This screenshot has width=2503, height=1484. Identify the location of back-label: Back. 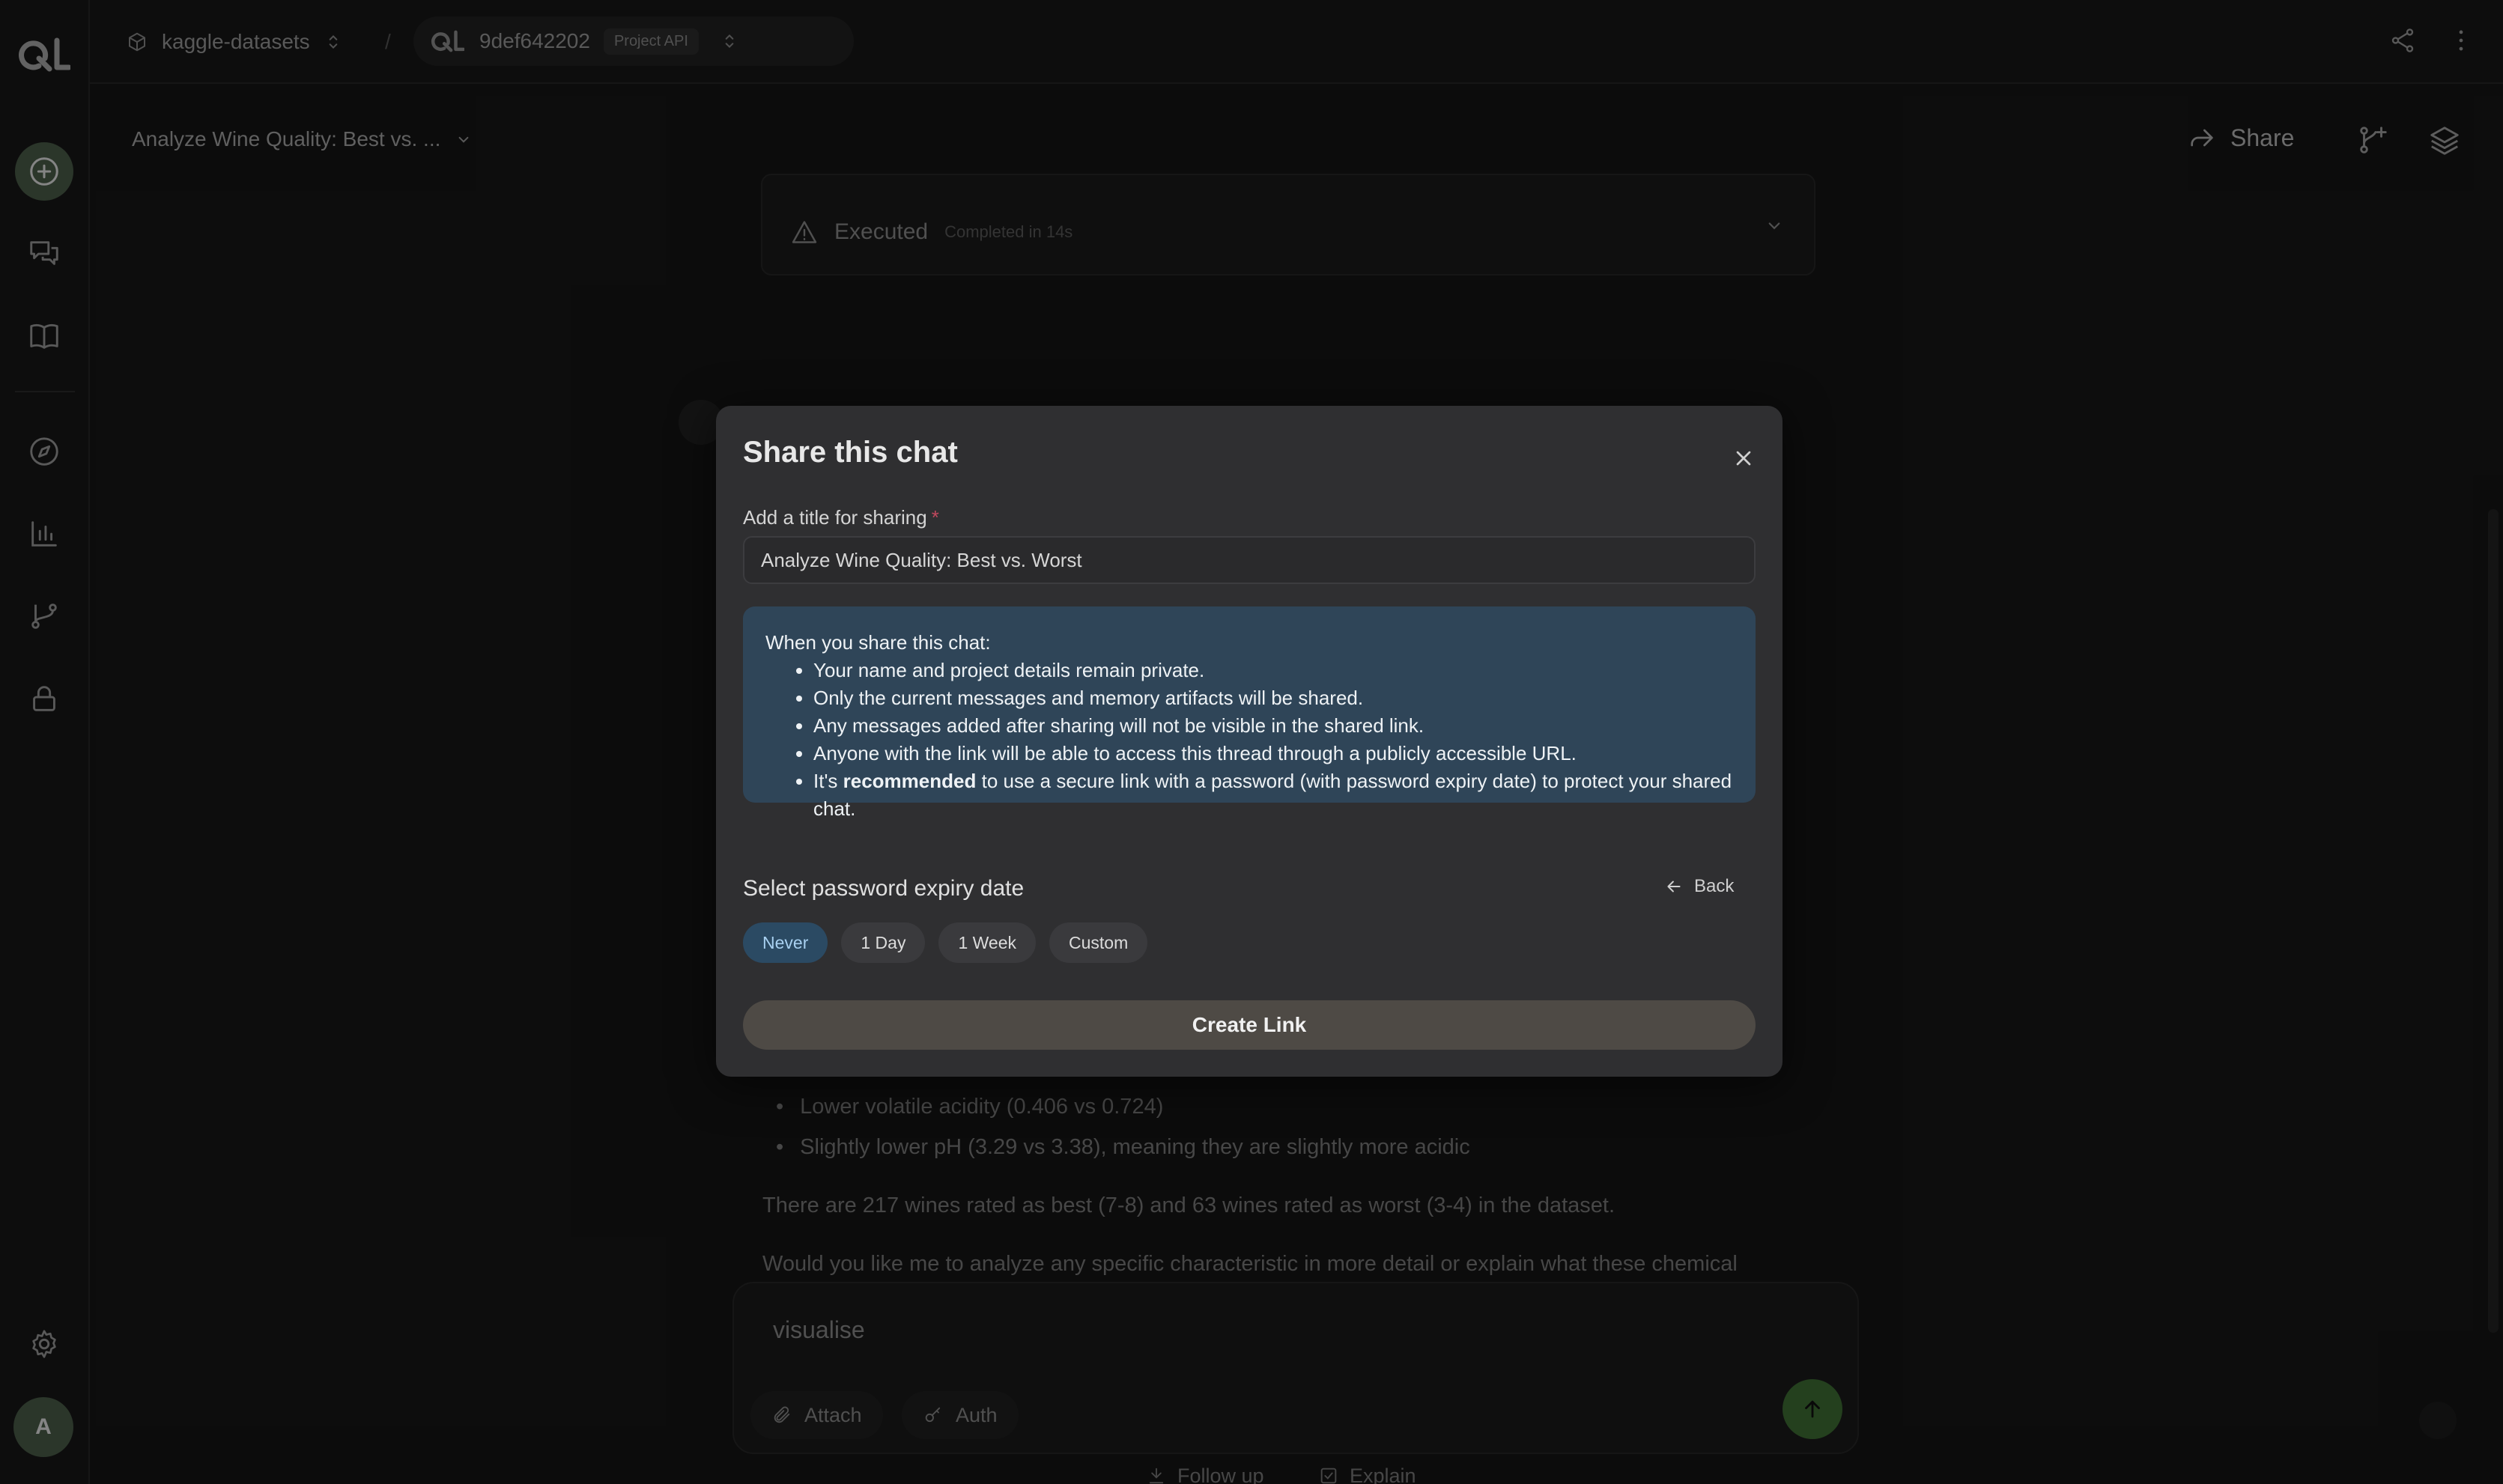
(1714, 886).